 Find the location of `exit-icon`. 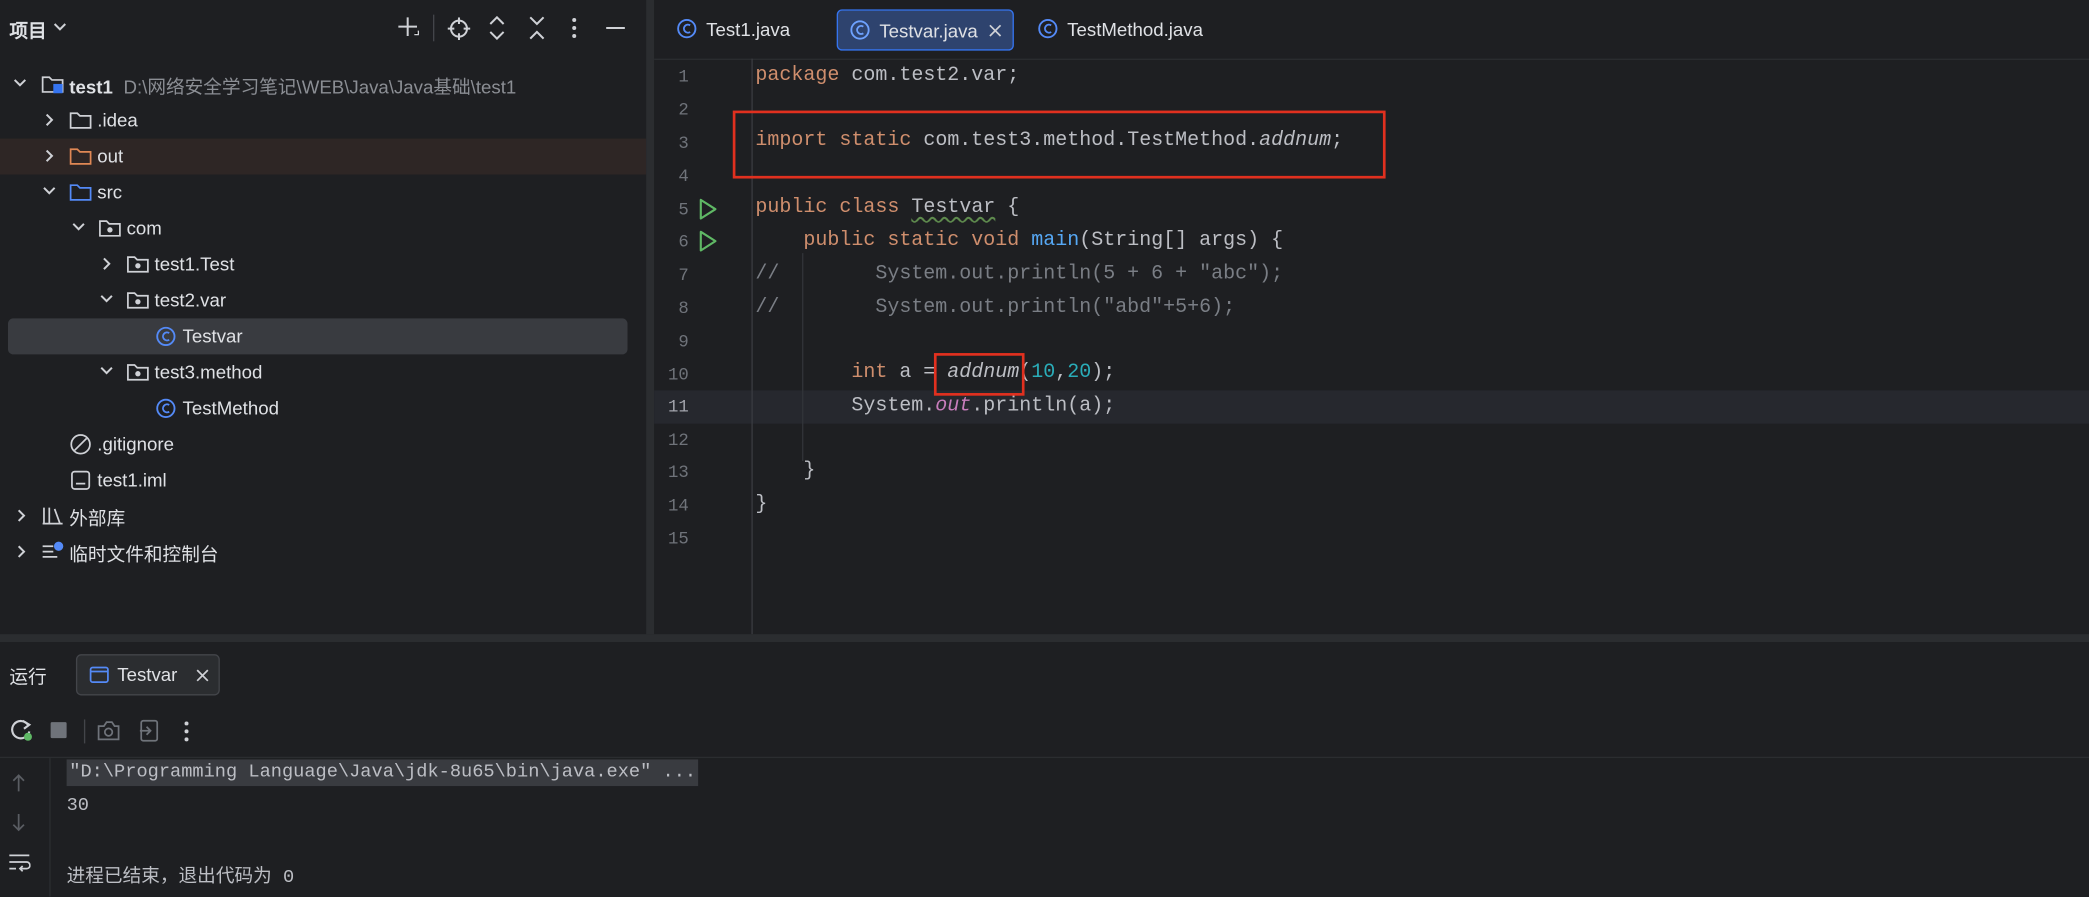

exit-icon is located at coordinates (150, 730).